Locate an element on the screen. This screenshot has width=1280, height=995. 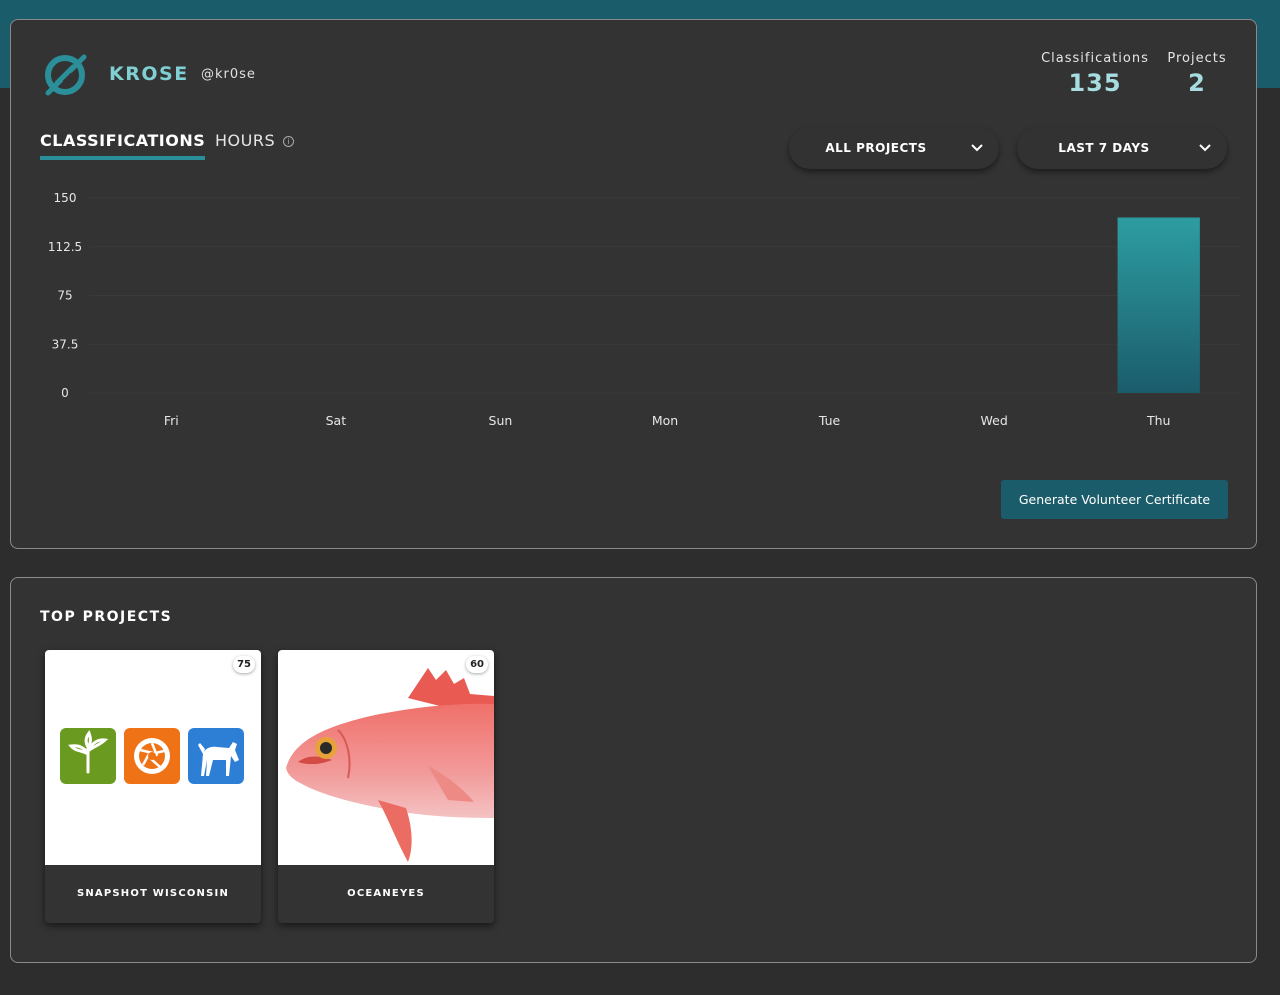
tab-hours-label: HOURS is located at coordinates (245, 140).